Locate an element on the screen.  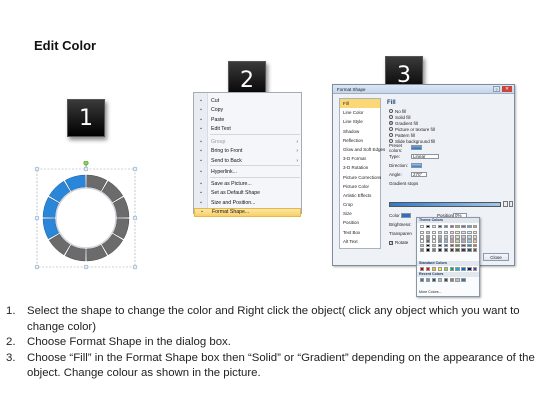
resize-handle-t is located at coordinates (86, 169).